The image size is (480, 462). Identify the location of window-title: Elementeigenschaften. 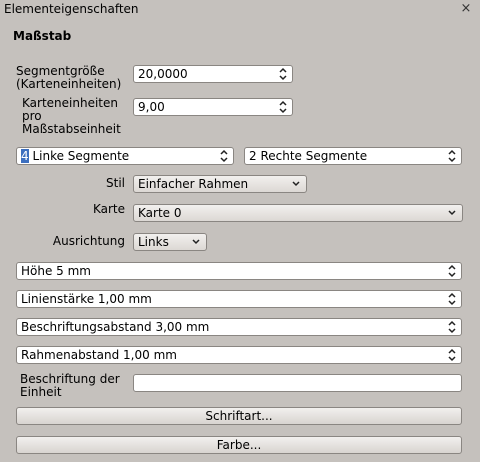
(71, 9).